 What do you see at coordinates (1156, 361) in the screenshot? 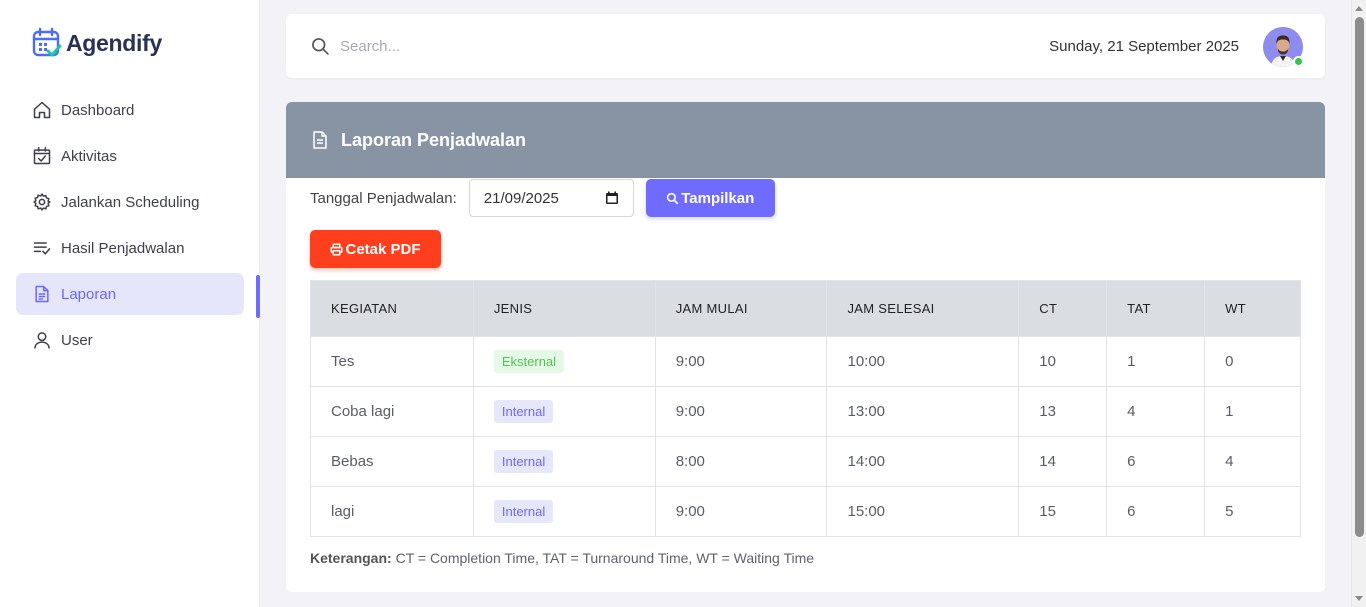
I see `cell-tat: 1` at bounding box center [1156, 361].